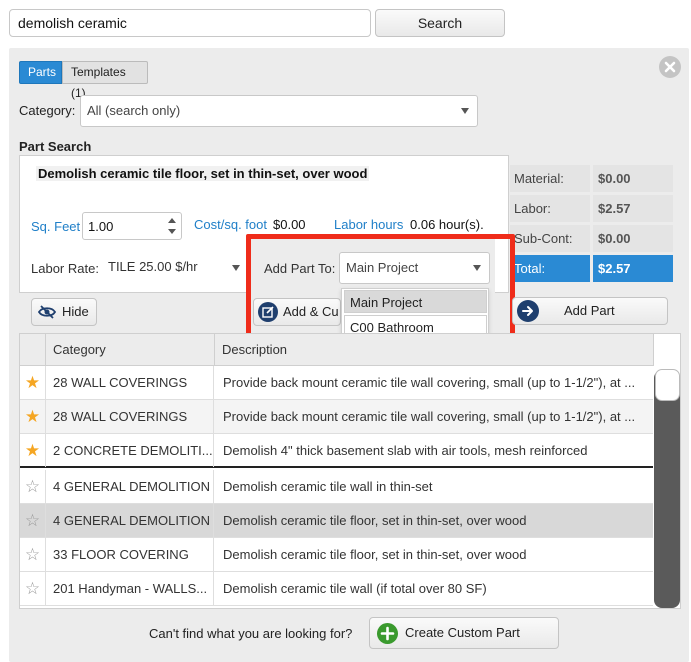 The height and width of the screenshot is (662, 691). I want to click on column-header-favorite, so click(33, 350).